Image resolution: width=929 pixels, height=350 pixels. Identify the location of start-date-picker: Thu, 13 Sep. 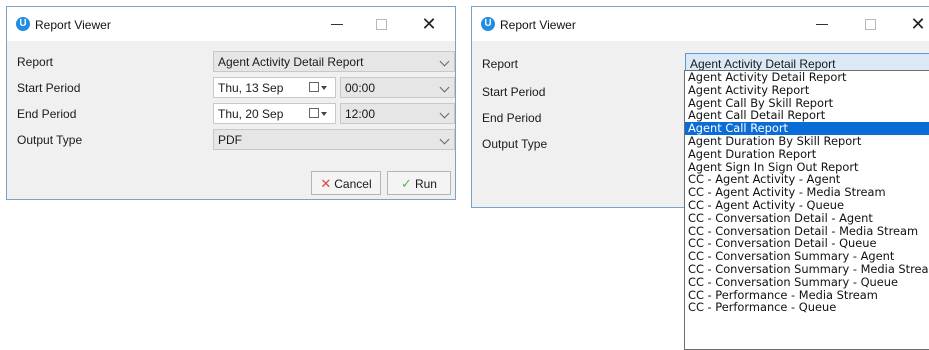
(274, 87).